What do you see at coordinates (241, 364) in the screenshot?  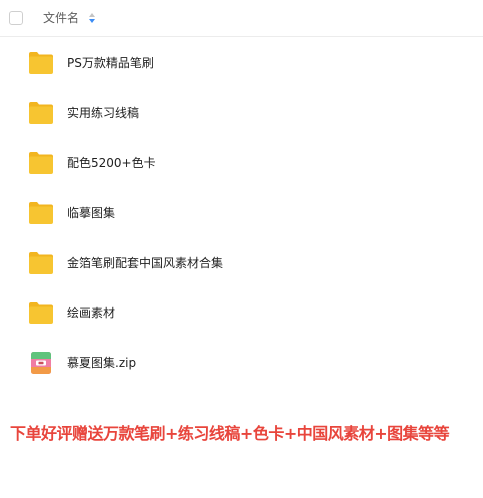 I see `file-row: 慕夏图集.zip` at bounding box center [241, 364].